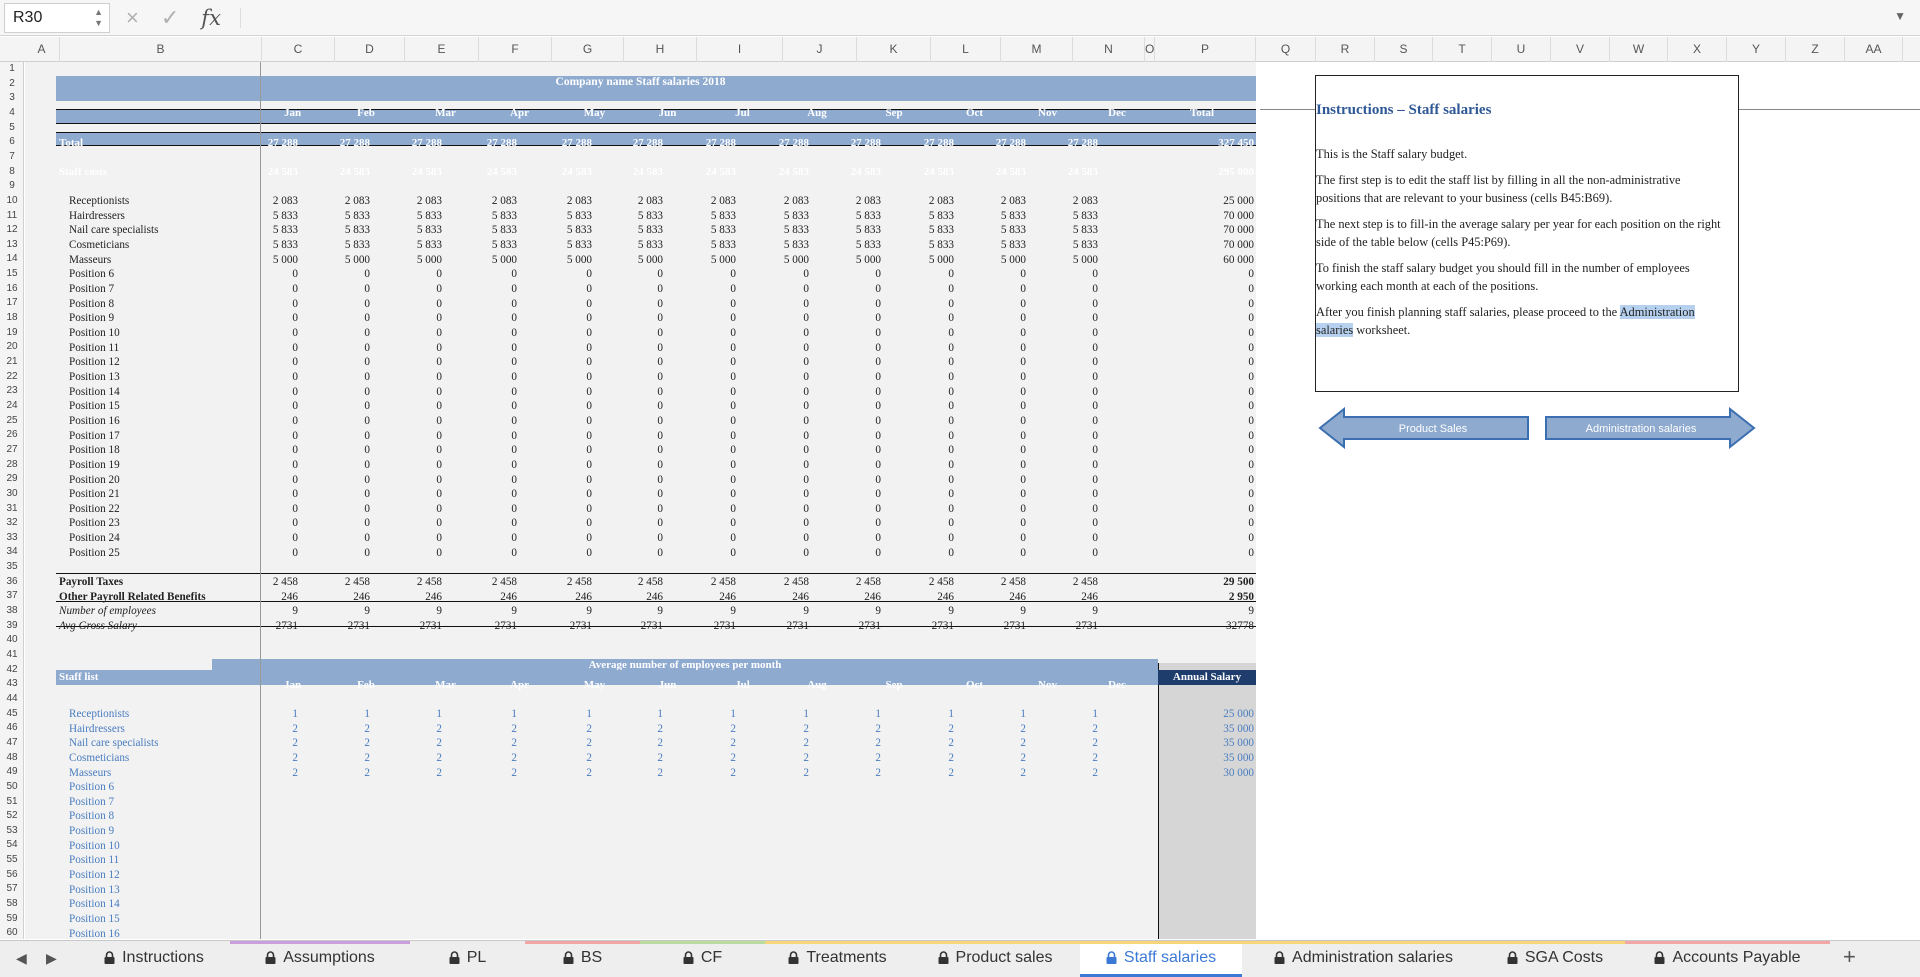 The image size is (1920, 977). Describe the element at coordinates (1874, 49) in the screenshot. I see `column-header-aa: AA` at that location.